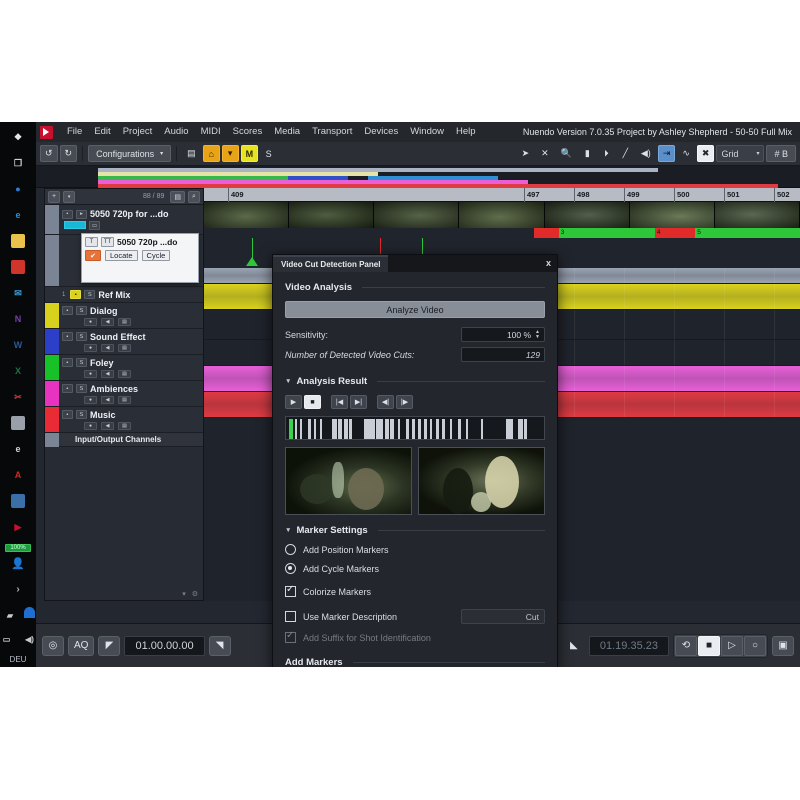 Image resolution: width=800 pixels, height=800 pixels. Describe the element at coordinates (124, 439) in the screenshot. I see `io-channels-row: Input/Output Channels` at that location.